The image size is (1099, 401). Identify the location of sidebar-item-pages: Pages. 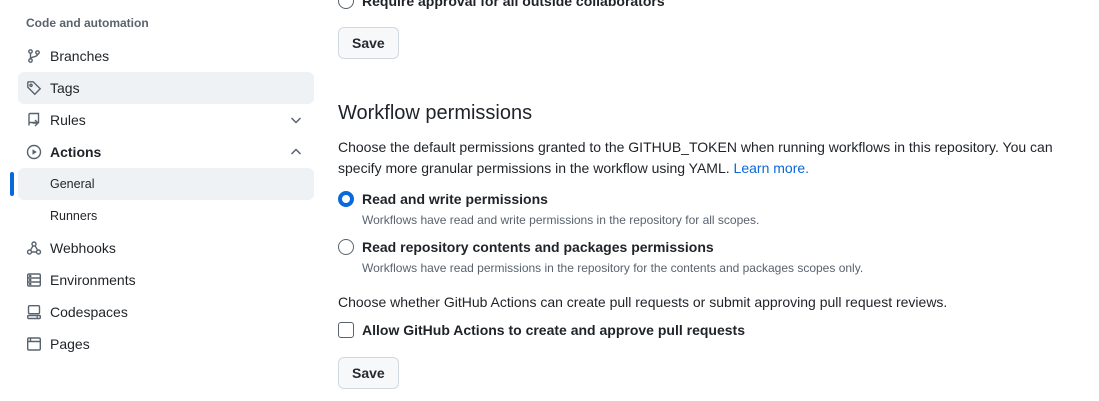
(166, 344).